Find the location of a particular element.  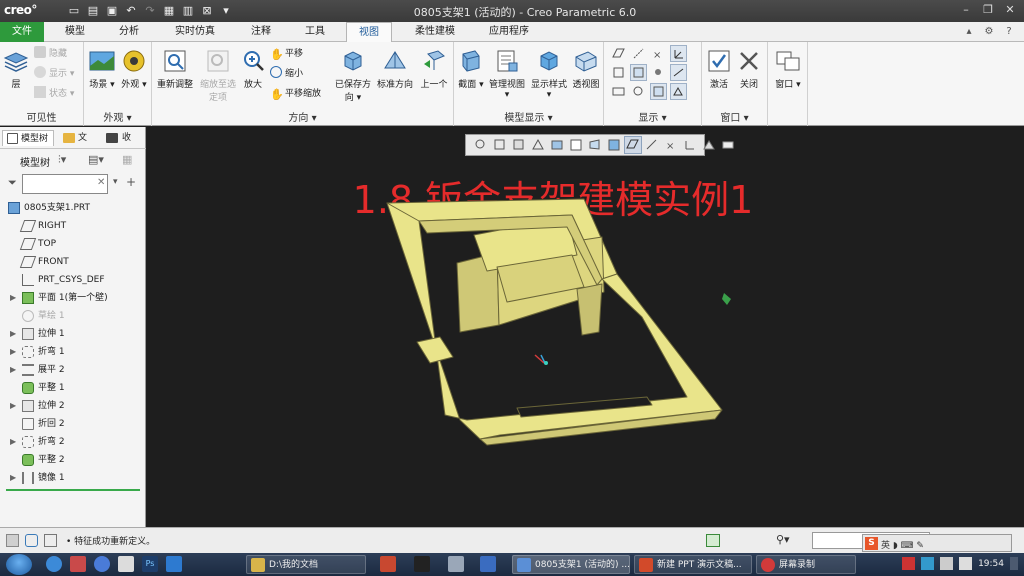

browser-icon is located at coordinates (50, 540).